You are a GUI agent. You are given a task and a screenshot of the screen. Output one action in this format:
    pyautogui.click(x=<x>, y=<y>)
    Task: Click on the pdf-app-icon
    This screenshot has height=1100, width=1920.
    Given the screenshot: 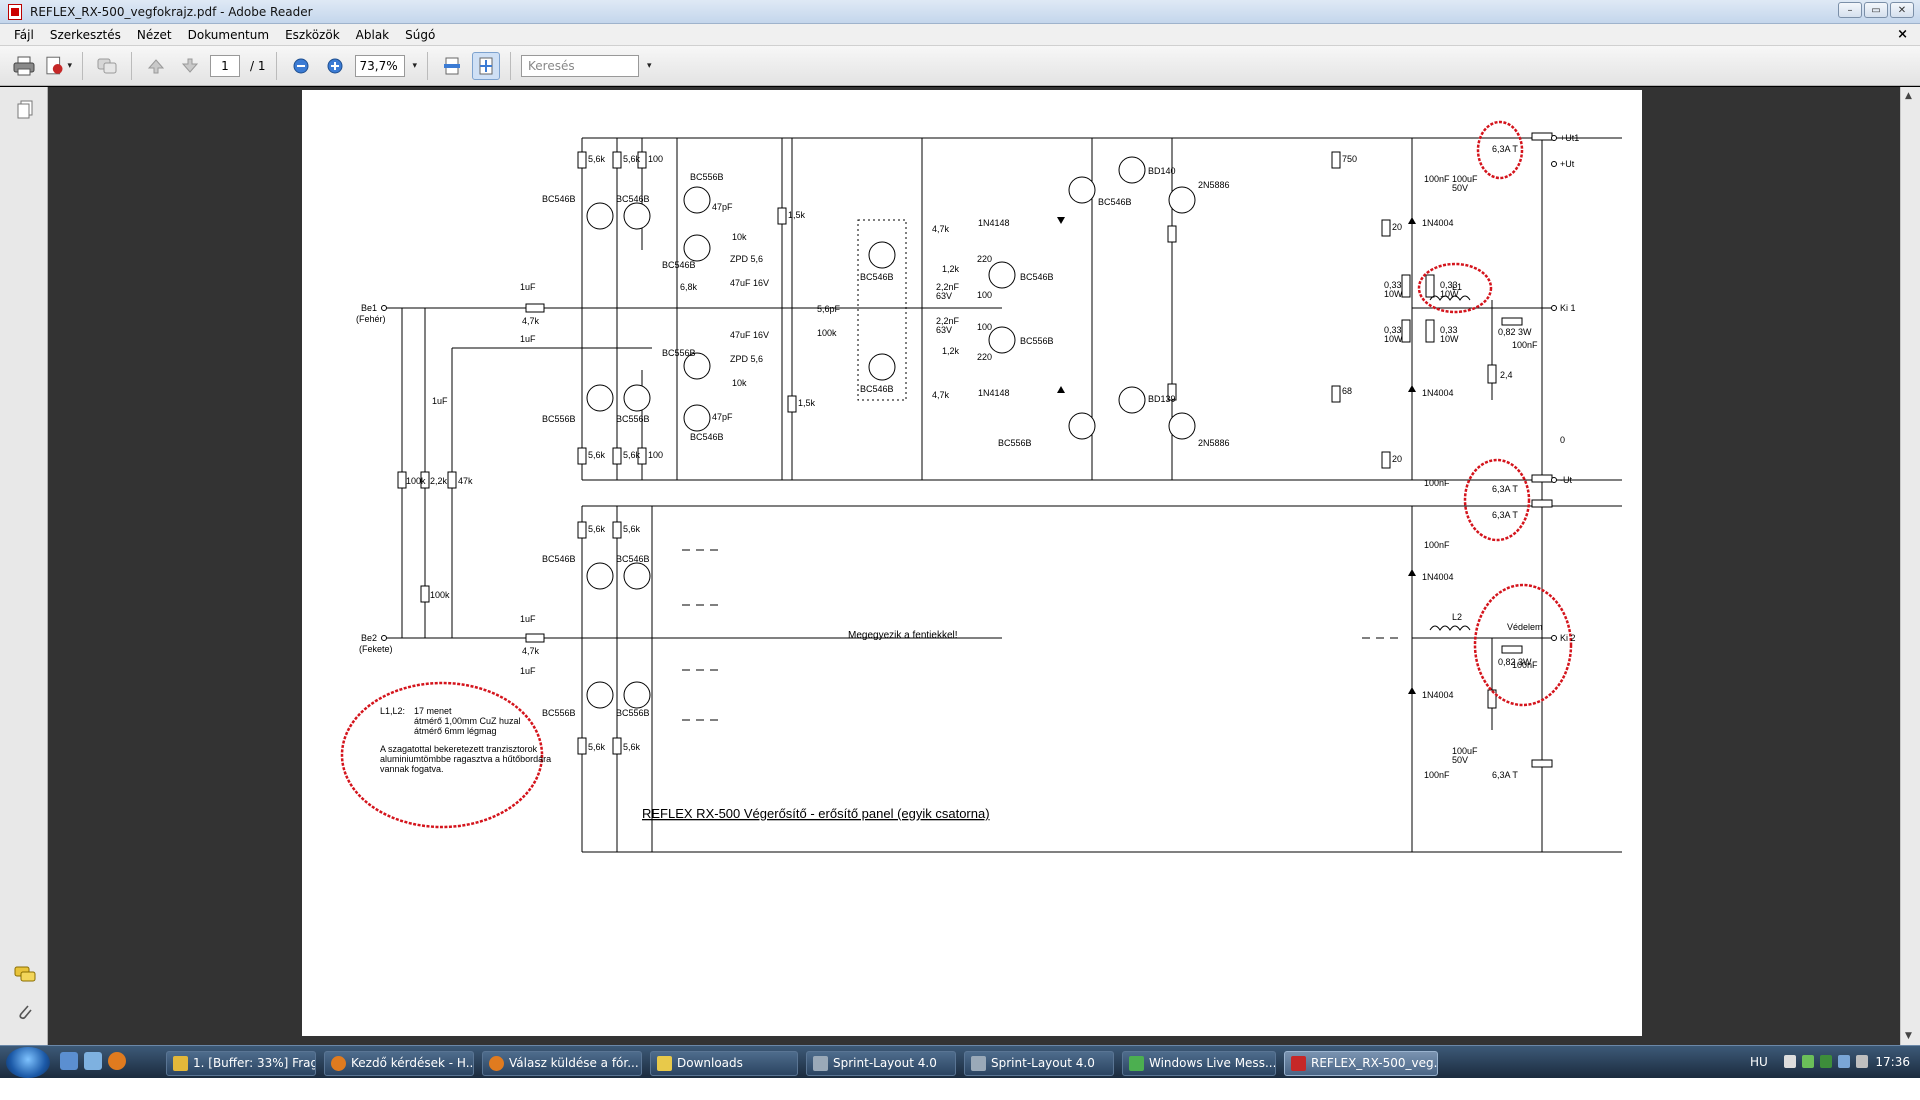 What is the action you would take?
    pyautogui.click(x=15, y=11)
    